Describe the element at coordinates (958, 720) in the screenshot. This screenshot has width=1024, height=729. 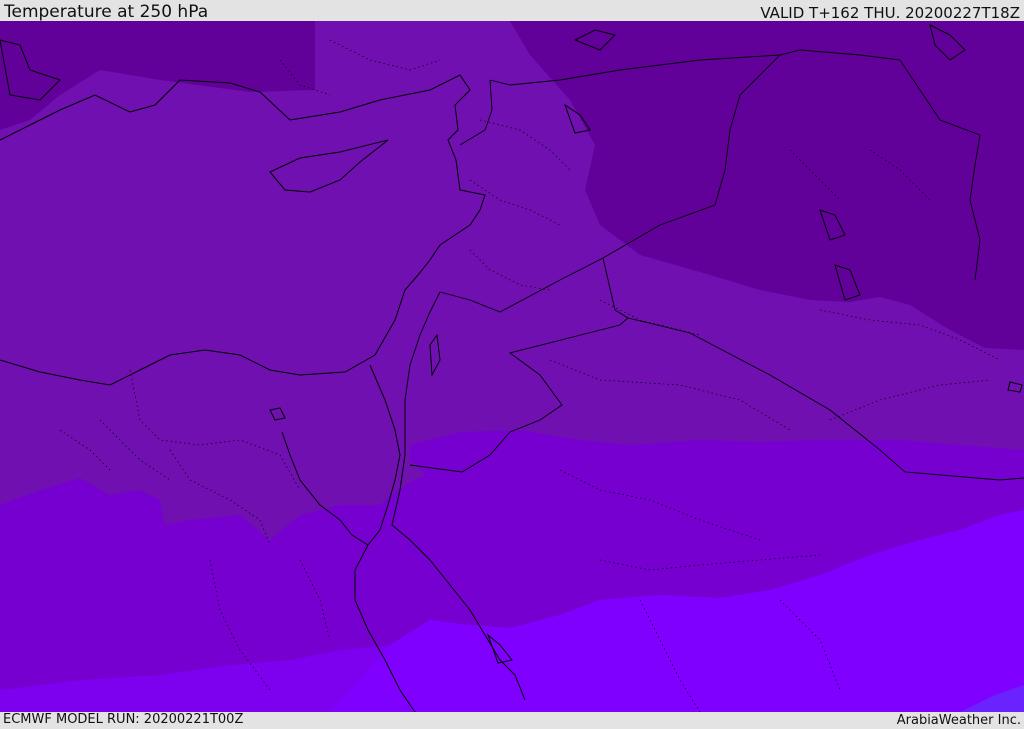
I see `credit-label: ArabiaWeather Inc.` at that location.